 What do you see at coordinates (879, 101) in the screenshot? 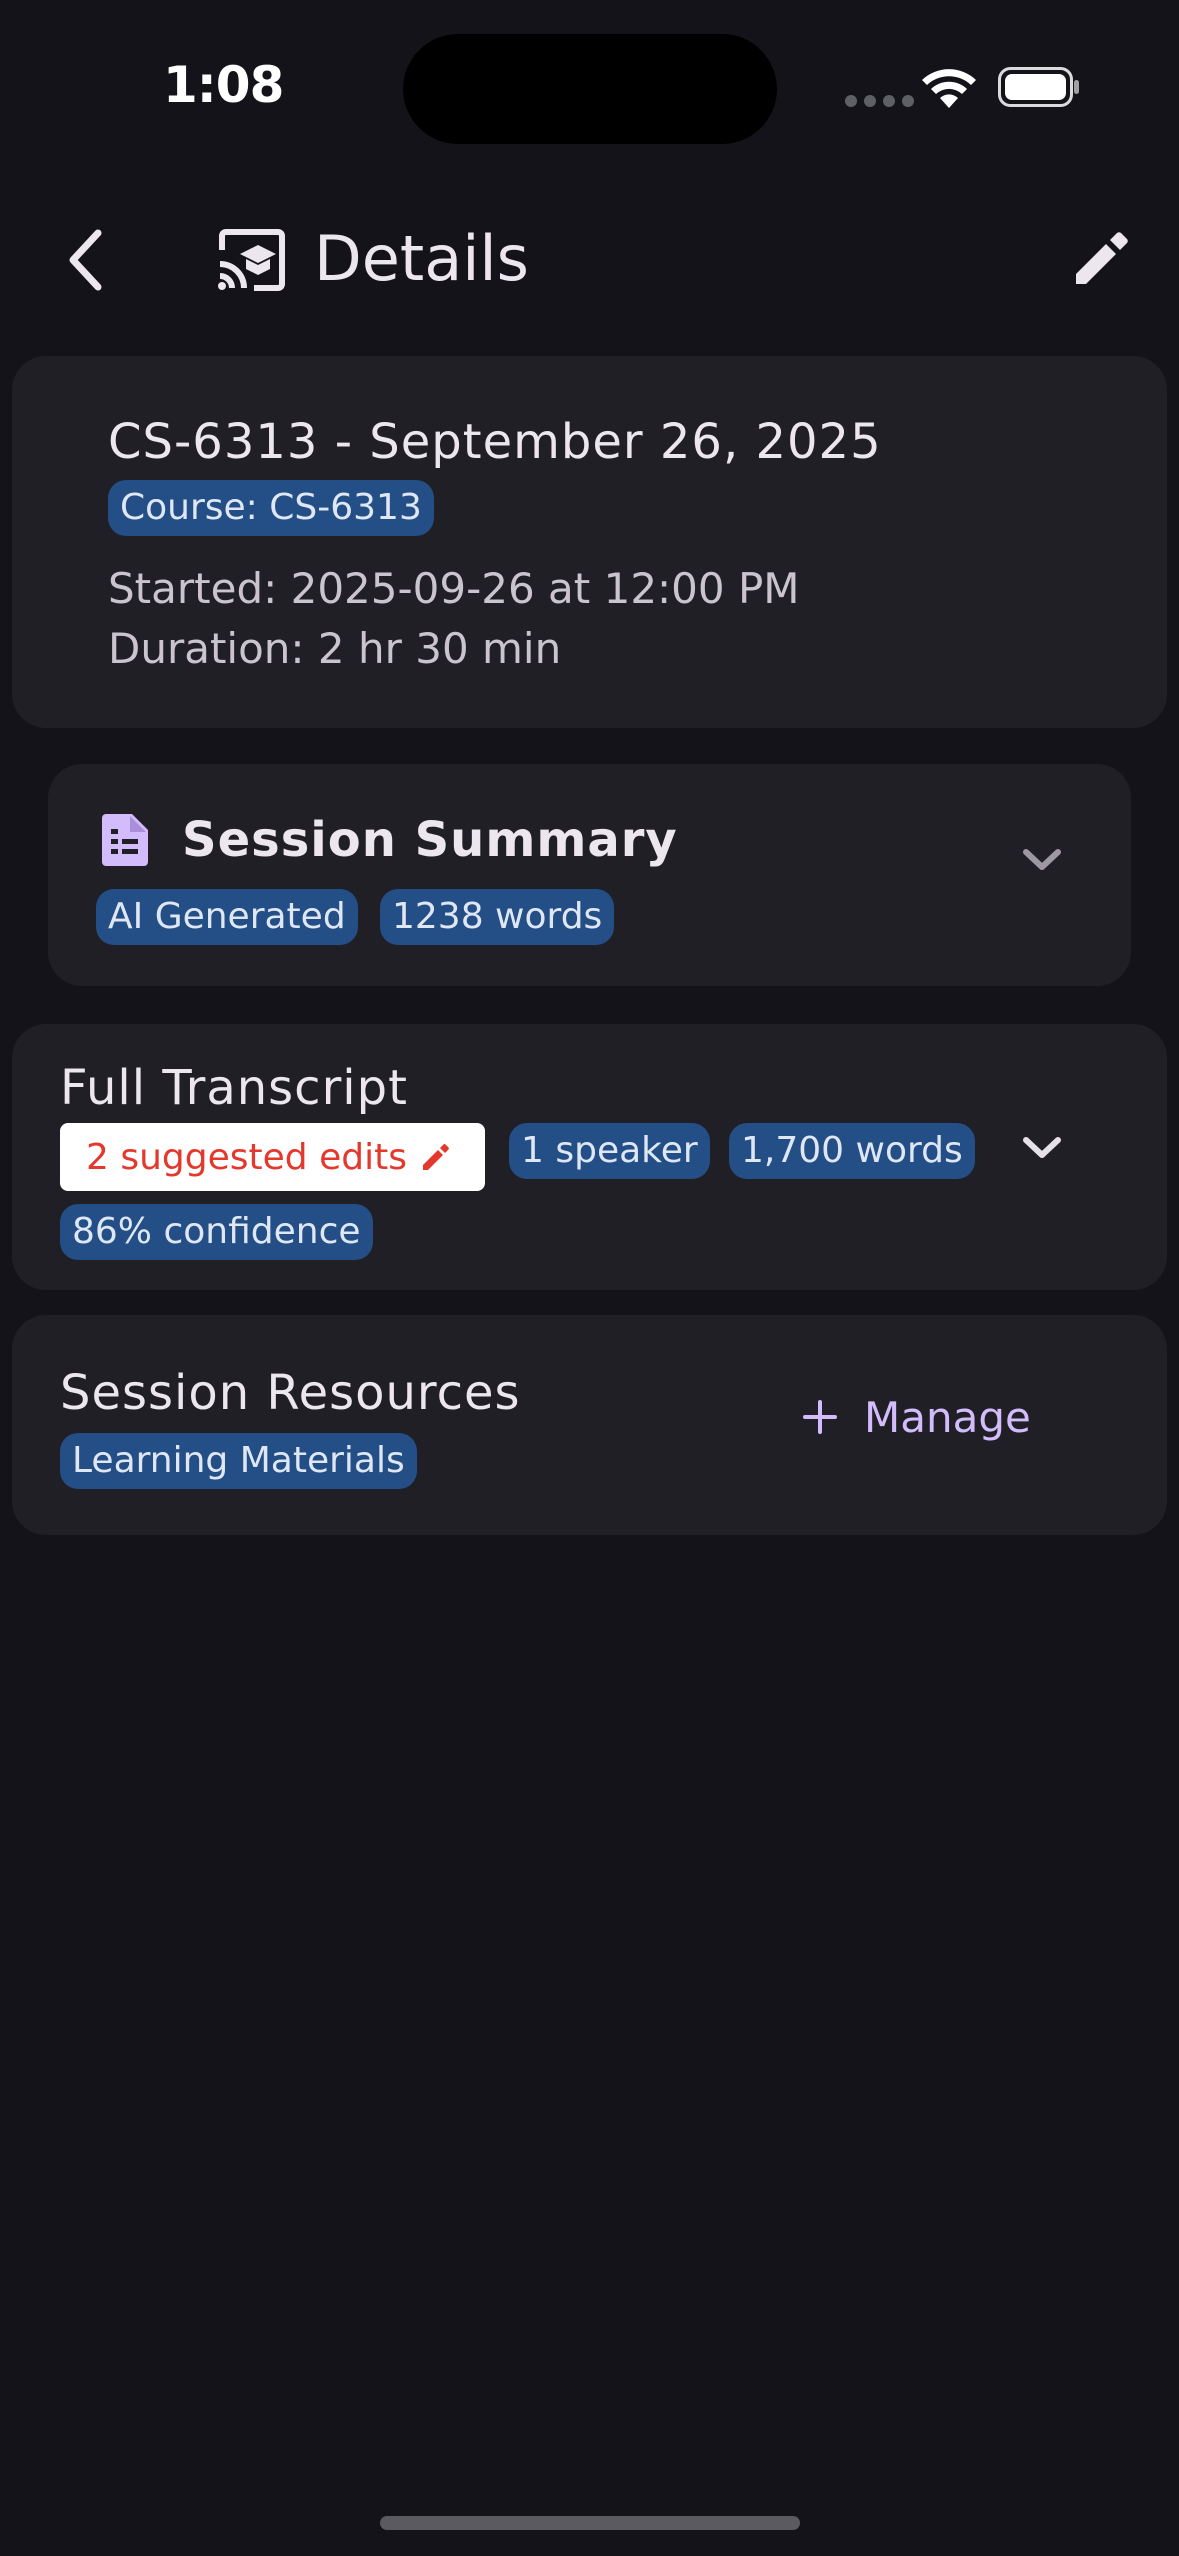
I see `cellular-signal-icon` at bounding box center [879, 101].